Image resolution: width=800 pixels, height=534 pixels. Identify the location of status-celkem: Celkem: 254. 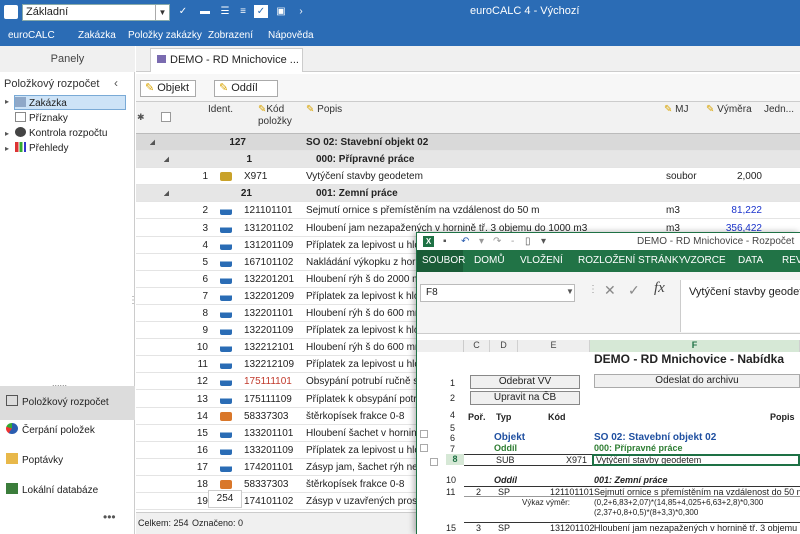
(163, 523).